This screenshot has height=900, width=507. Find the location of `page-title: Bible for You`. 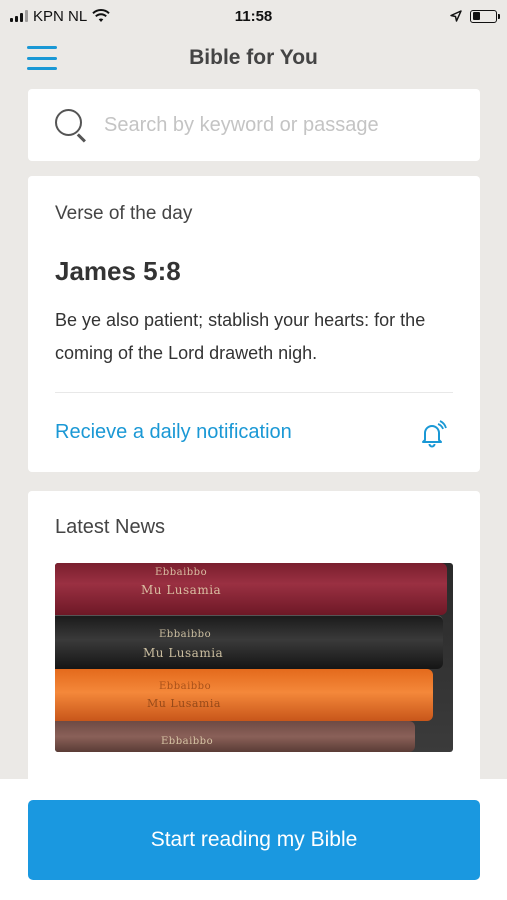

page-title: Bible for You is located at coordinates (253, 57).